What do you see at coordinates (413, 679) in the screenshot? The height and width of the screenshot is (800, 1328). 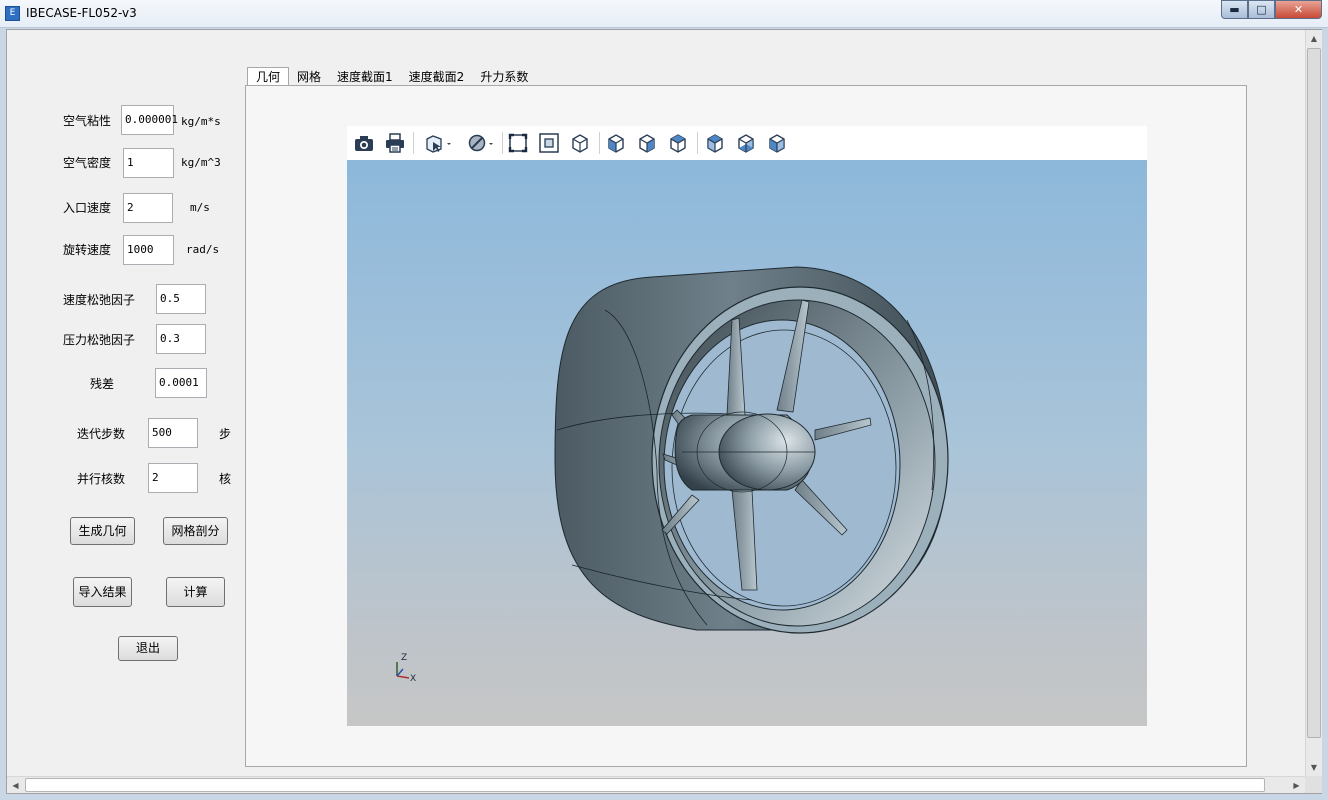 I see `axis-x-label: X` at bounding box center [413, 679].